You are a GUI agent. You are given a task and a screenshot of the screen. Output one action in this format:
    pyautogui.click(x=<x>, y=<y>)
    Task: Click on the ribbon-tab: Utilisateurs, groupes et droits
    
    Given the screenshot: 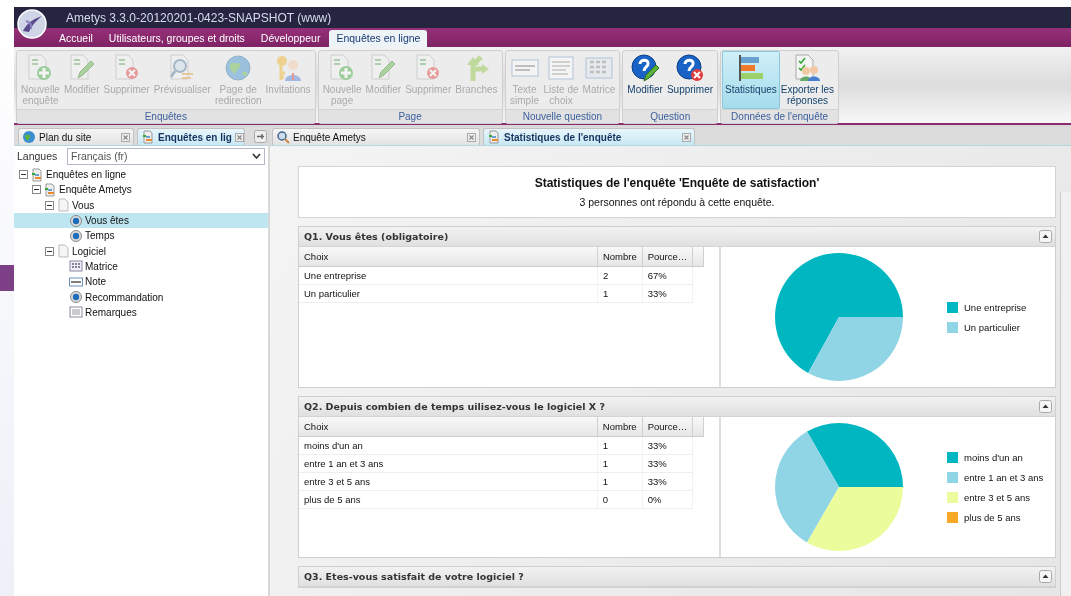 What is the action you would take?
    pyautogui.click(x=176, y=38)
    